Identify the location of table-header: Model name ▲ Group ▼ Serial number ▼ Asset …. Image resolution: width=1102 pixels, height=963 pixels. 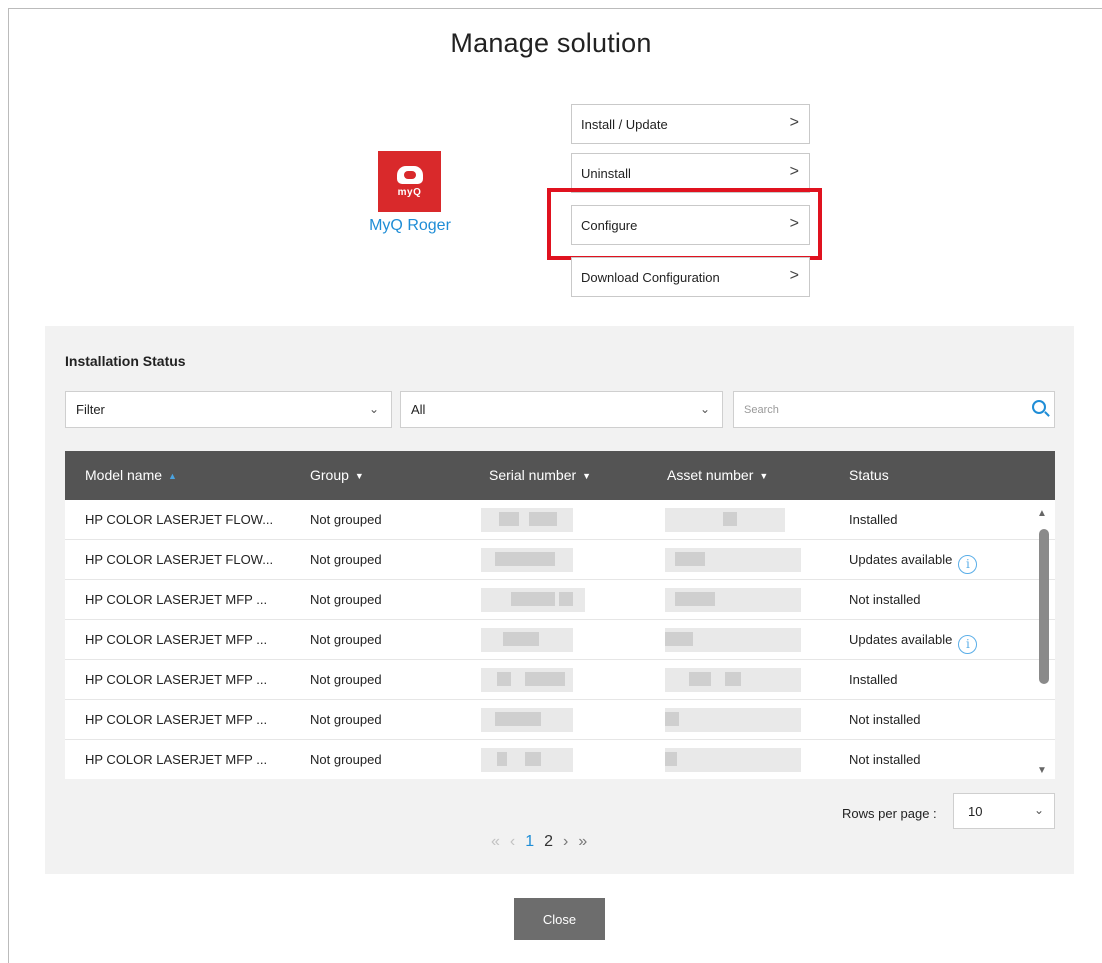
(560, 475).